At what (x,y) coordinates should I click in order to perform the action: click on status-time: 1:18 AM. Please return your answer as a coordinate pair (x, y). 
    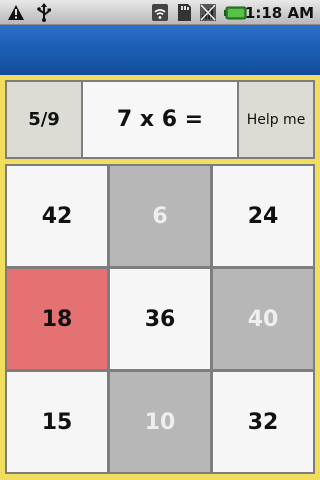
    Looking at the image, I should click on (279, 13).